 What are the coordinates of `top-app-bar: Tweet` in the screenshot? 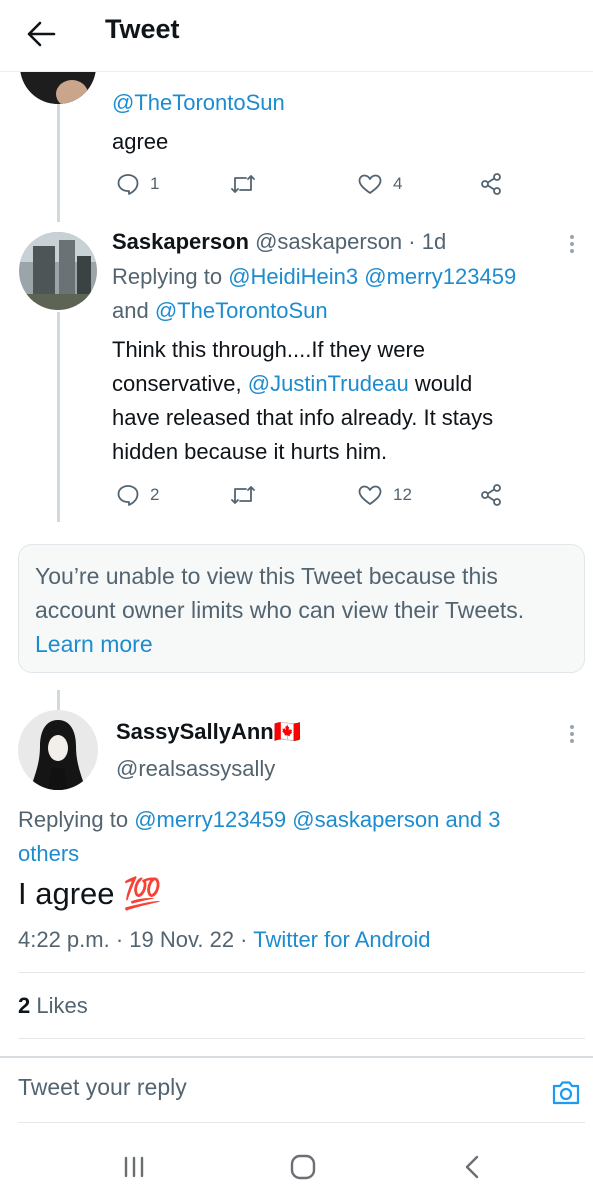 It's located at (296, 36).